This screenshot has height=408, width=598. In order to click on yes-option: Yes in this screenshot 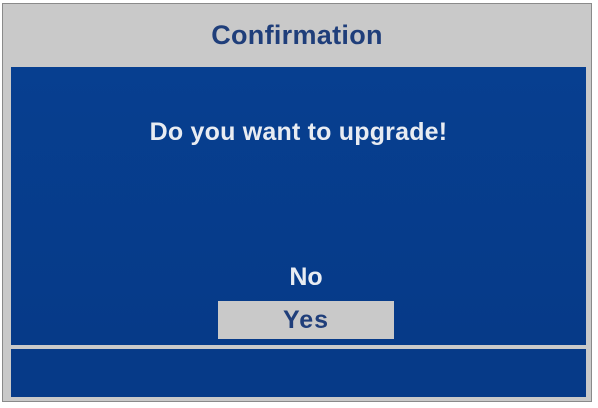, I will do `click(306, 320)`.